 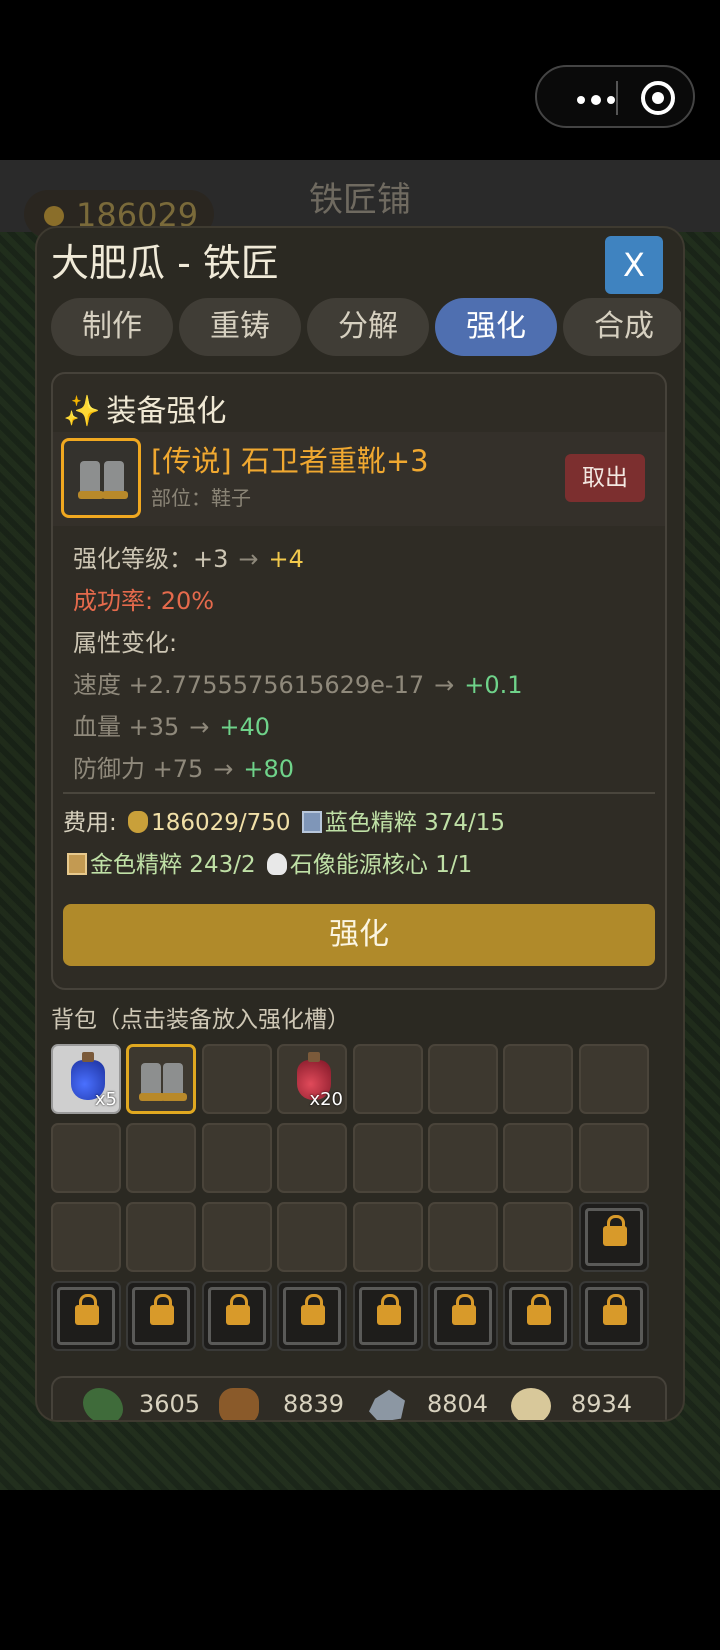 I want to click on panel-title: ✨ 装备强化, so click(x=144, y=408).